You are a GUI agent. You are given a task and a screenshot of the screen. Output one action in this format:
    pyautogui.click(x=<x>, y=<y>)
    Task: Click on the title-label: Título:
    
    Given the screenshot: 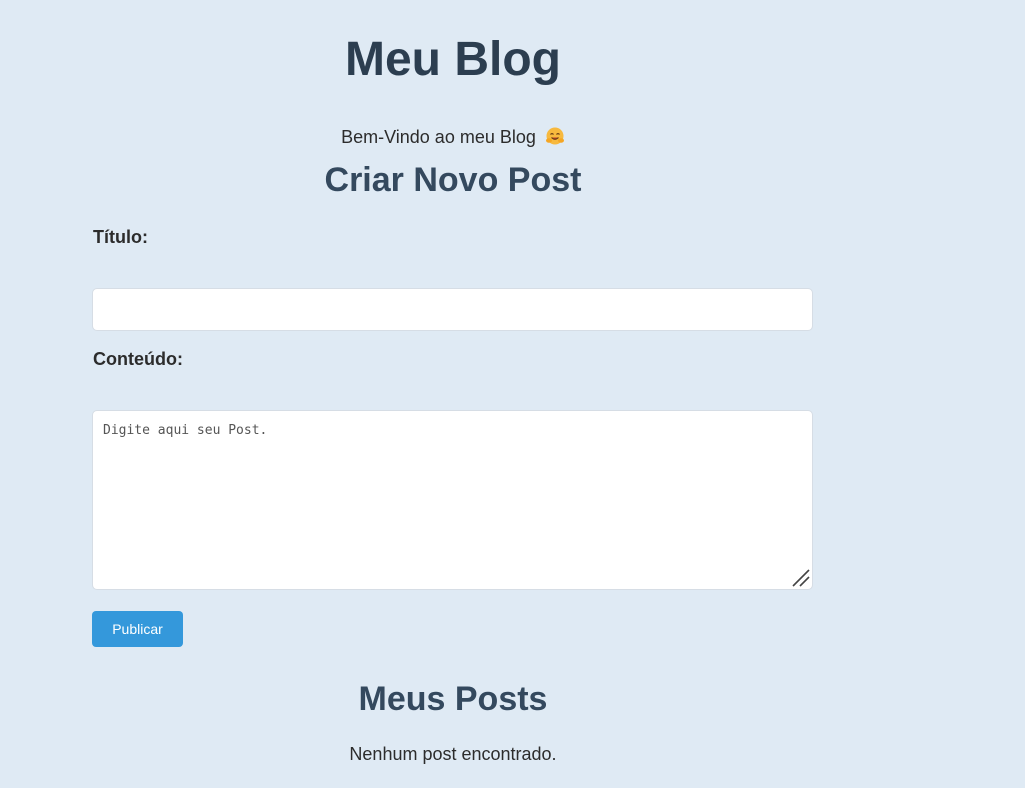 What is the action you would take?
    pyautogui.click(x=120, y=237)
    